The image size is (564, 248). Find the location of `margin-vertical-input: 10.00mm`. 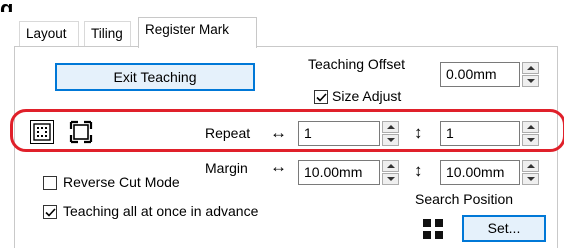

margin-vertical-input: 10.00mm is located at coordinates (480, 172).